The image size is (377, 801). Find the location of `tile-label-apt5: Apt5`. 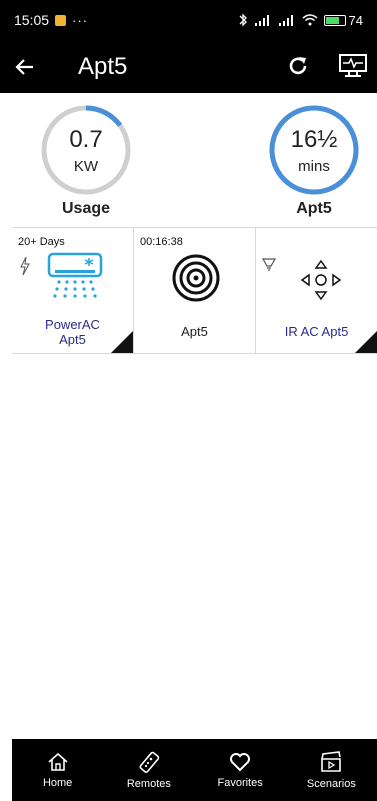

tile-label-apt5: Apt5 is located at coordinates (194, 331).